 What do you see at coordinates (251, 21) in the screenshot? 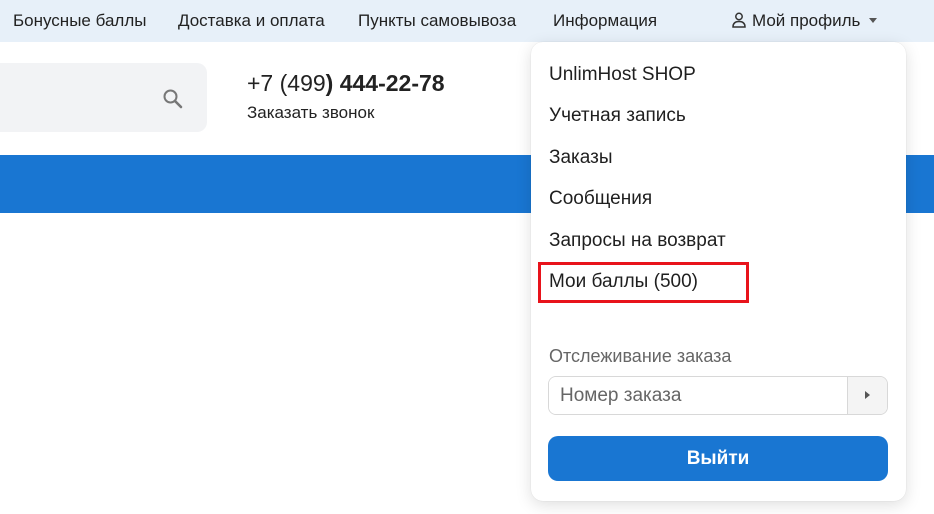
I see `nav-link-delivery-payment: Доставка и оплата` at bounding box center [251, 21].